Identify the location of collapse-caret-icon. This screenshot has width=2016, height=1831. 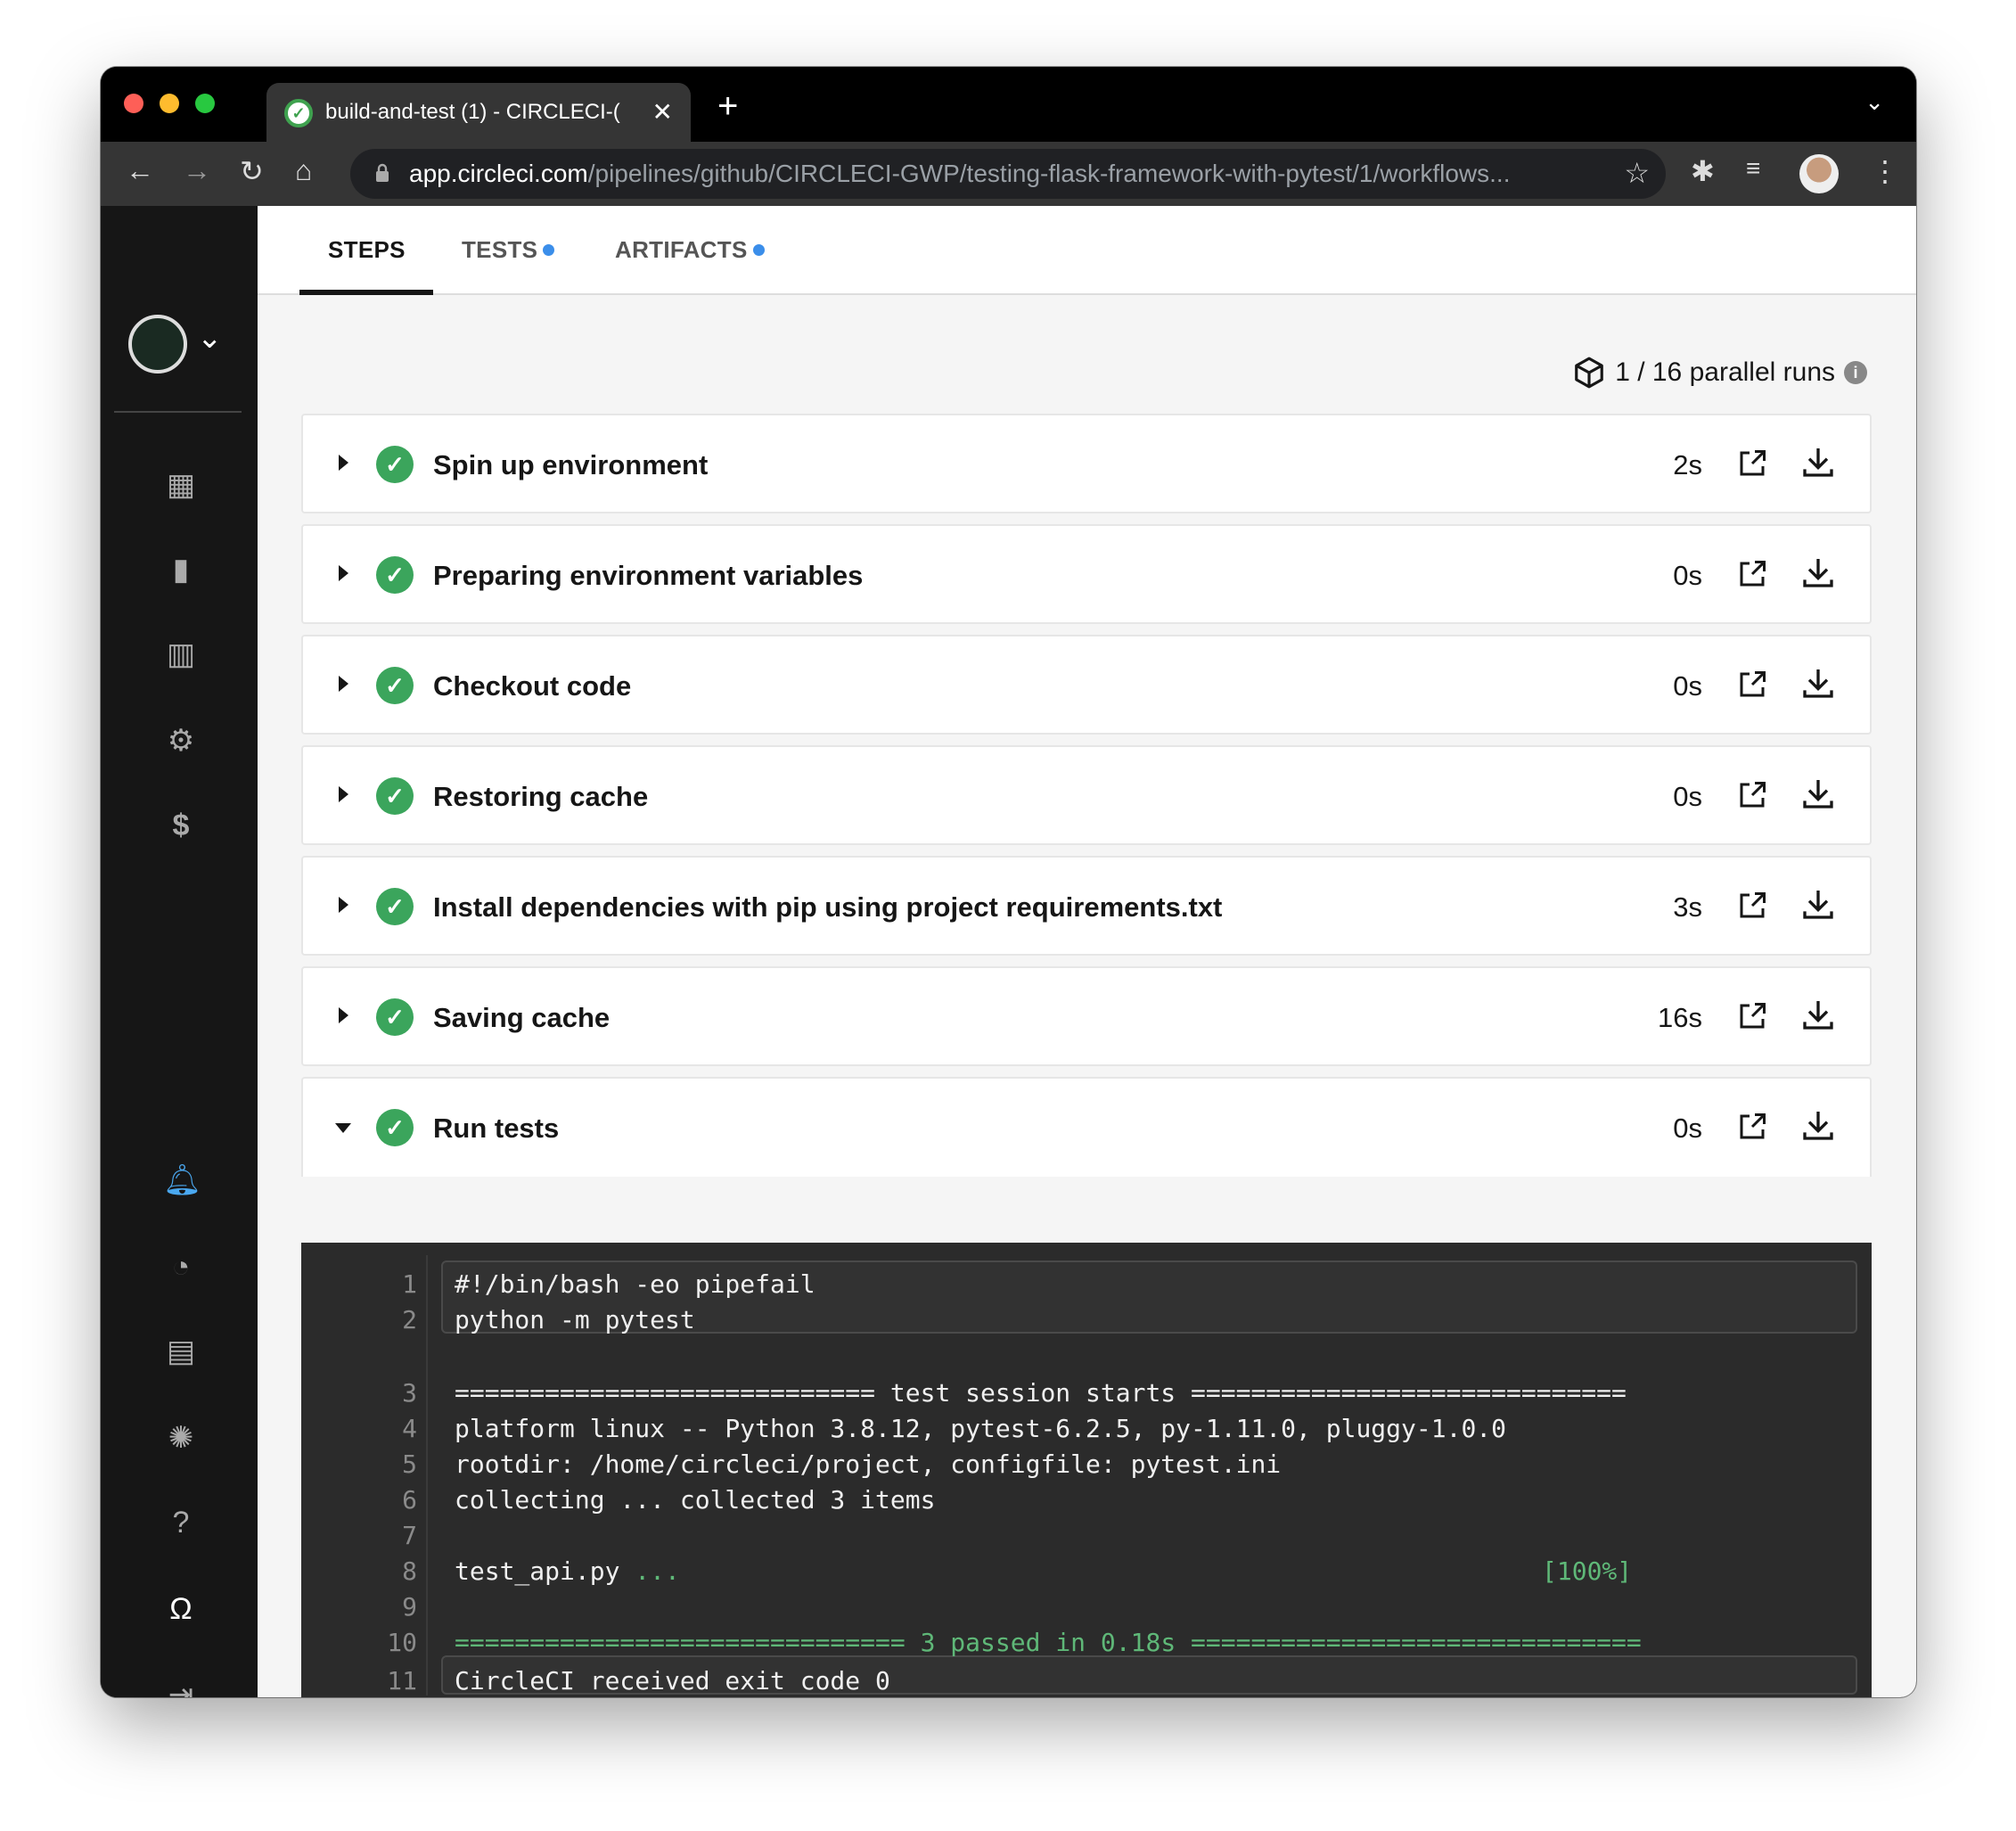
(343, 1128).